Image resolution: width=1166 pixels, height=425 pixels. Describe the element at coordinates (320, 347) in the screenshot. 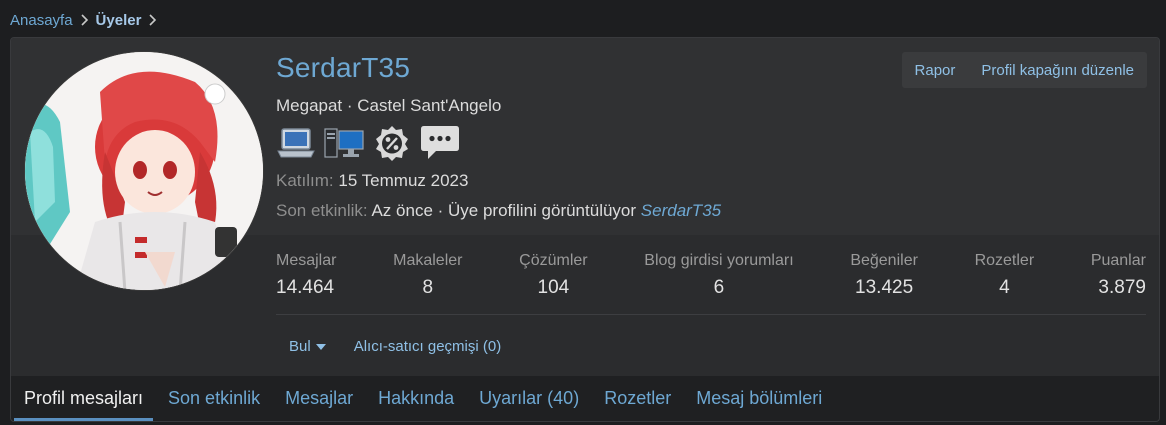

I see `caret-down-icon` at that location.